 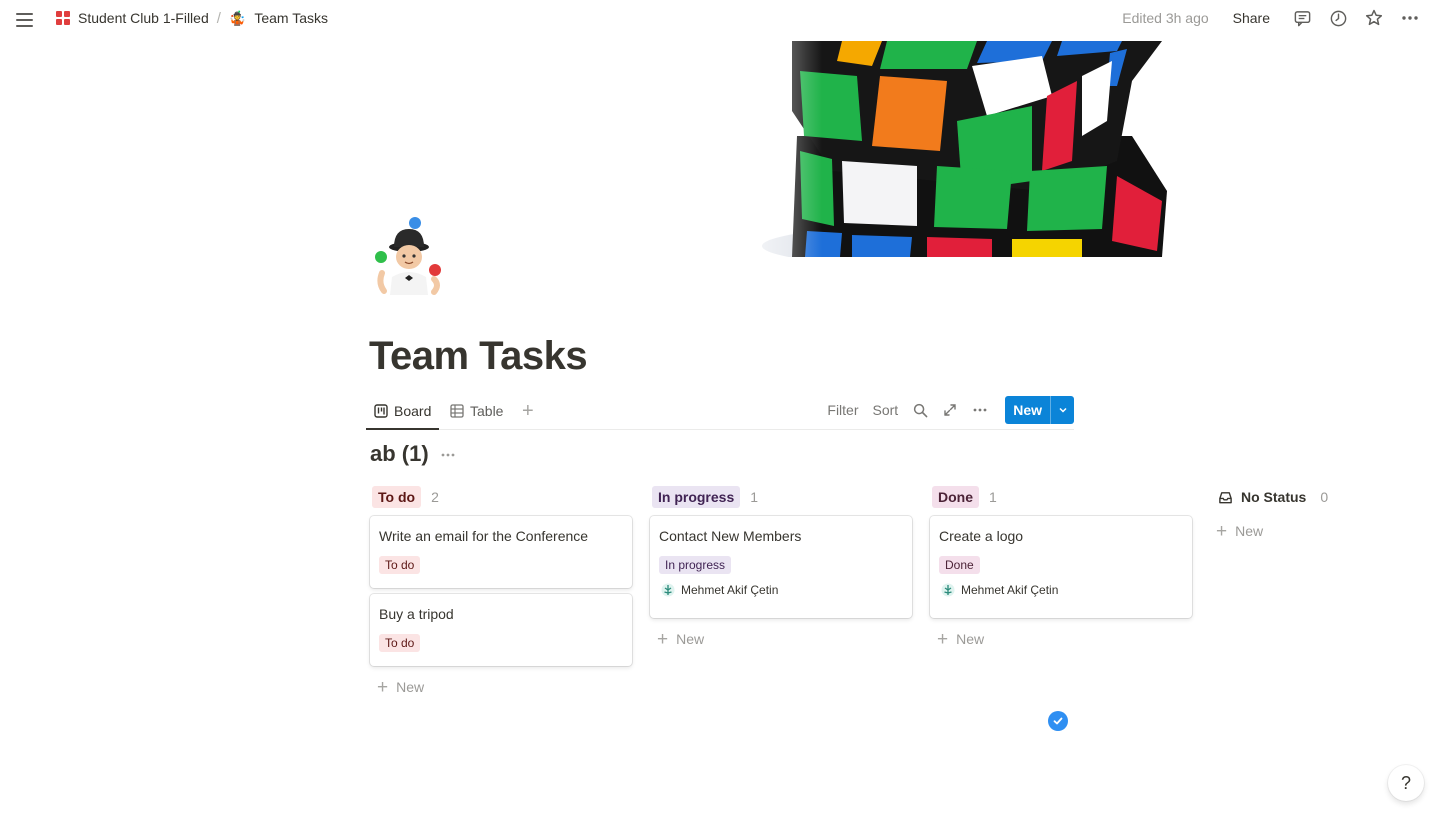 What do you see at coordinates (413, 410) in the screenshot?
I see `tab-board-label: Board` at bounding box center [413, 410].